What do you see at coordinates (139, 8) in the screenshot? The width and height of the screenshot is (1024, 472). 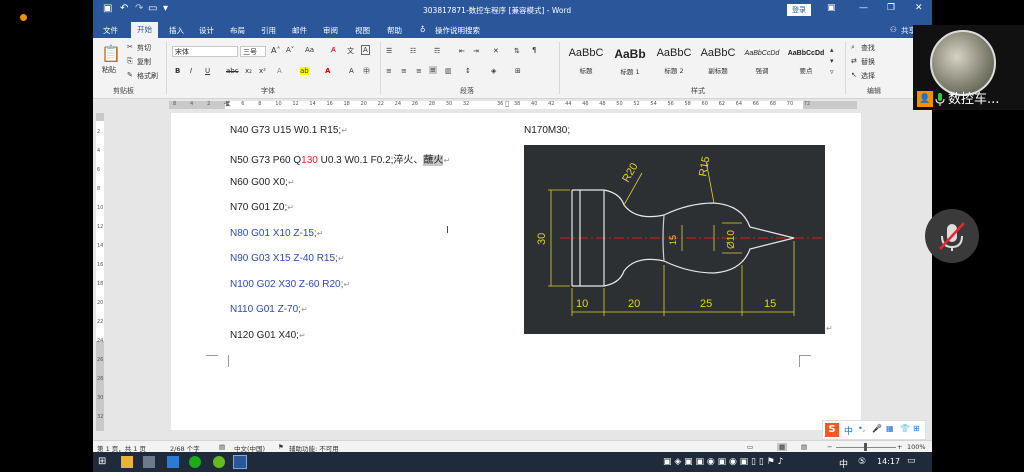 I see `redo-icon: ↷` at bounding box center [139, 8].